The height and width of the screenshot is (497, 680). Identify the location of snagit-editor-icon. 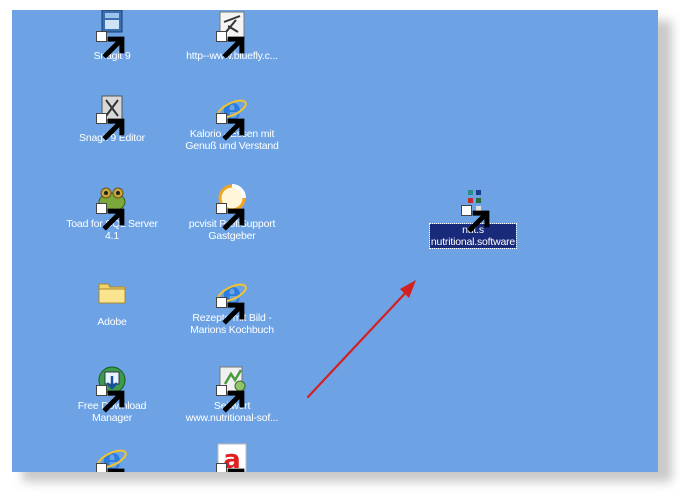
(112, 116).